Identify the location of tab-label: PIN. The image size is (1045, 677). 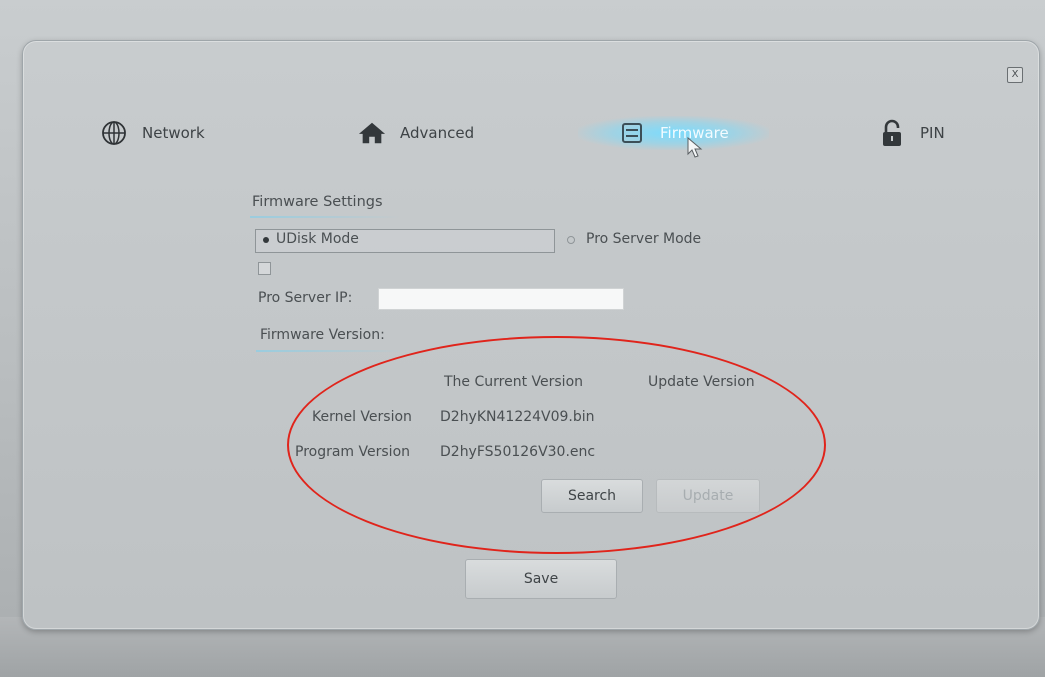
(932, 133).